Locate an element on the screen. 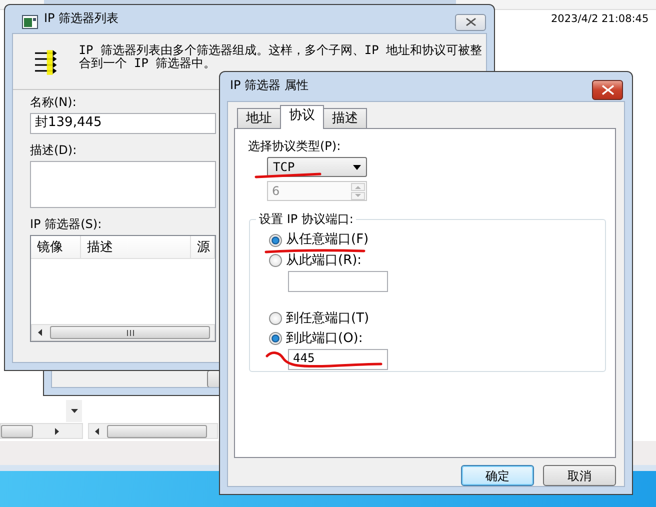 The image size is (656, 507). port-field is located at coordinates (338, 281).